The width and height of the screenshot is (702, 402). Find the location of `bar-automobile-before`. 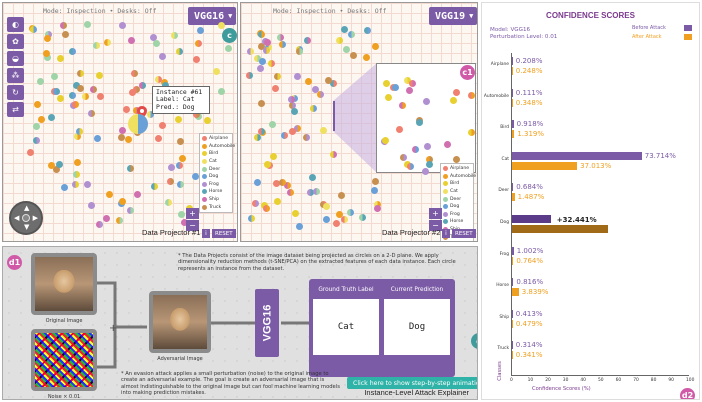

bar-automobile-before is located at coordinates (512, 92).